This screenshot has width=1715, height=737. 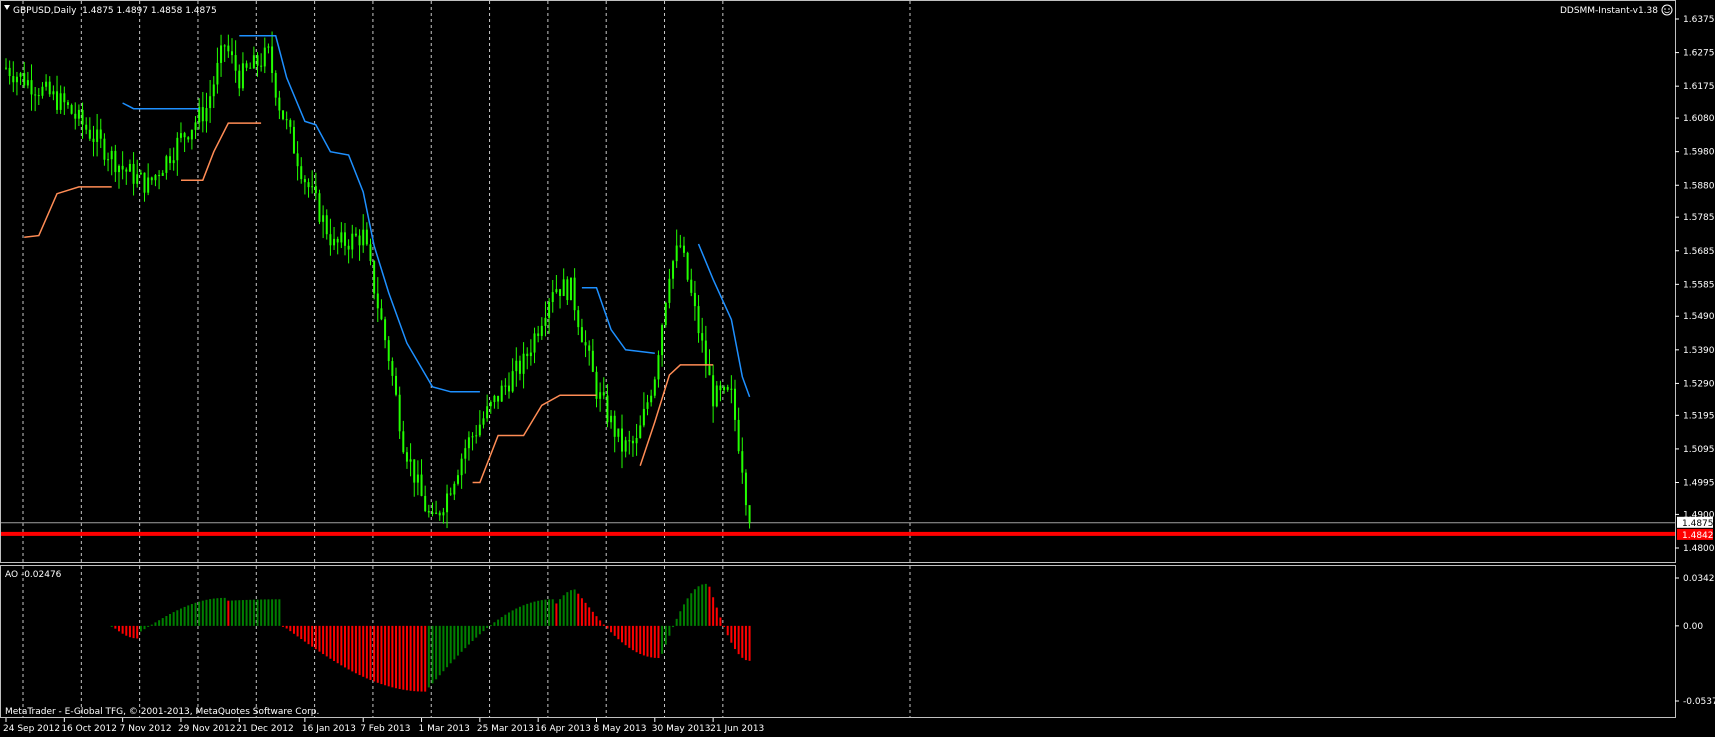 I want to click on time-tick-label: 16 Oct 2012, so click(x=89, y=729).